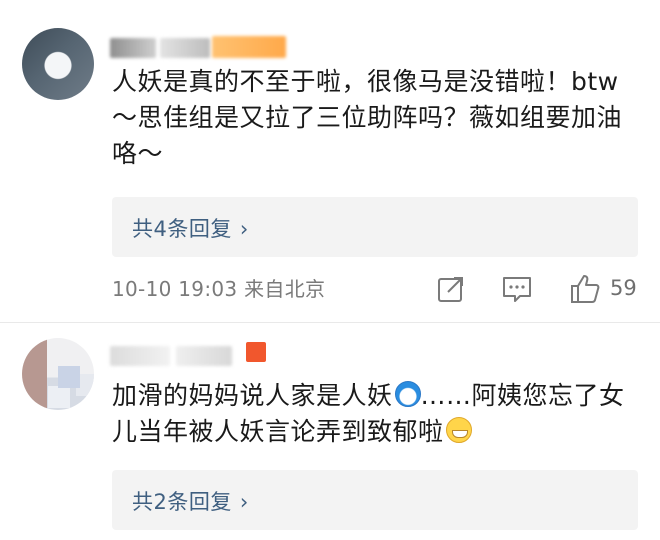 This screenshot has height=540, width=660. What do you see at coordinates (175, 289) in the screenshot?
I see `comment-time: 10-10 19:03` at bounding box center [175, 289].